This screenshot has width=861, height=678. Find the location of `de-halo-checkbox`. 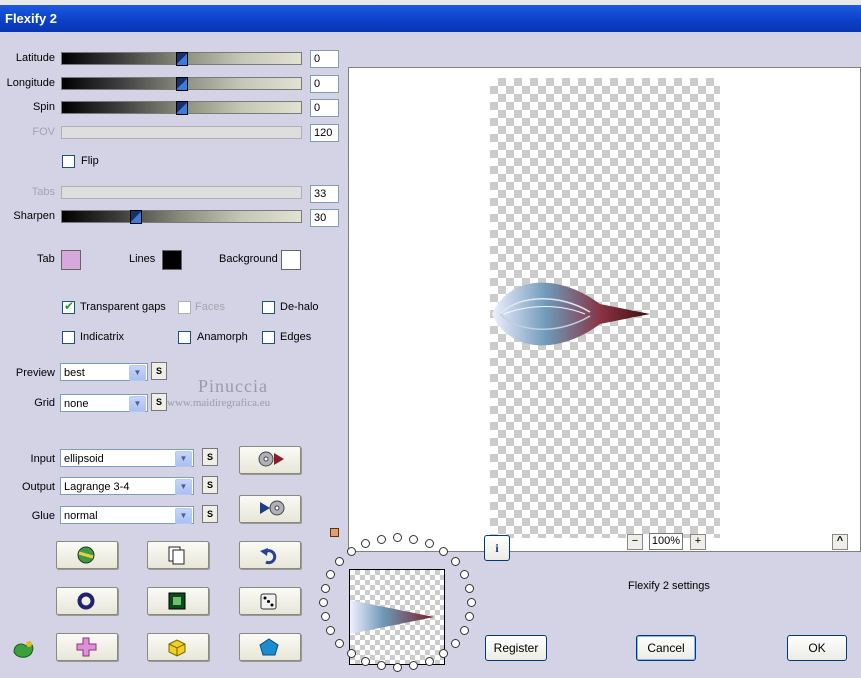

de-halo-checkbox is located at coordinates (268, 307).